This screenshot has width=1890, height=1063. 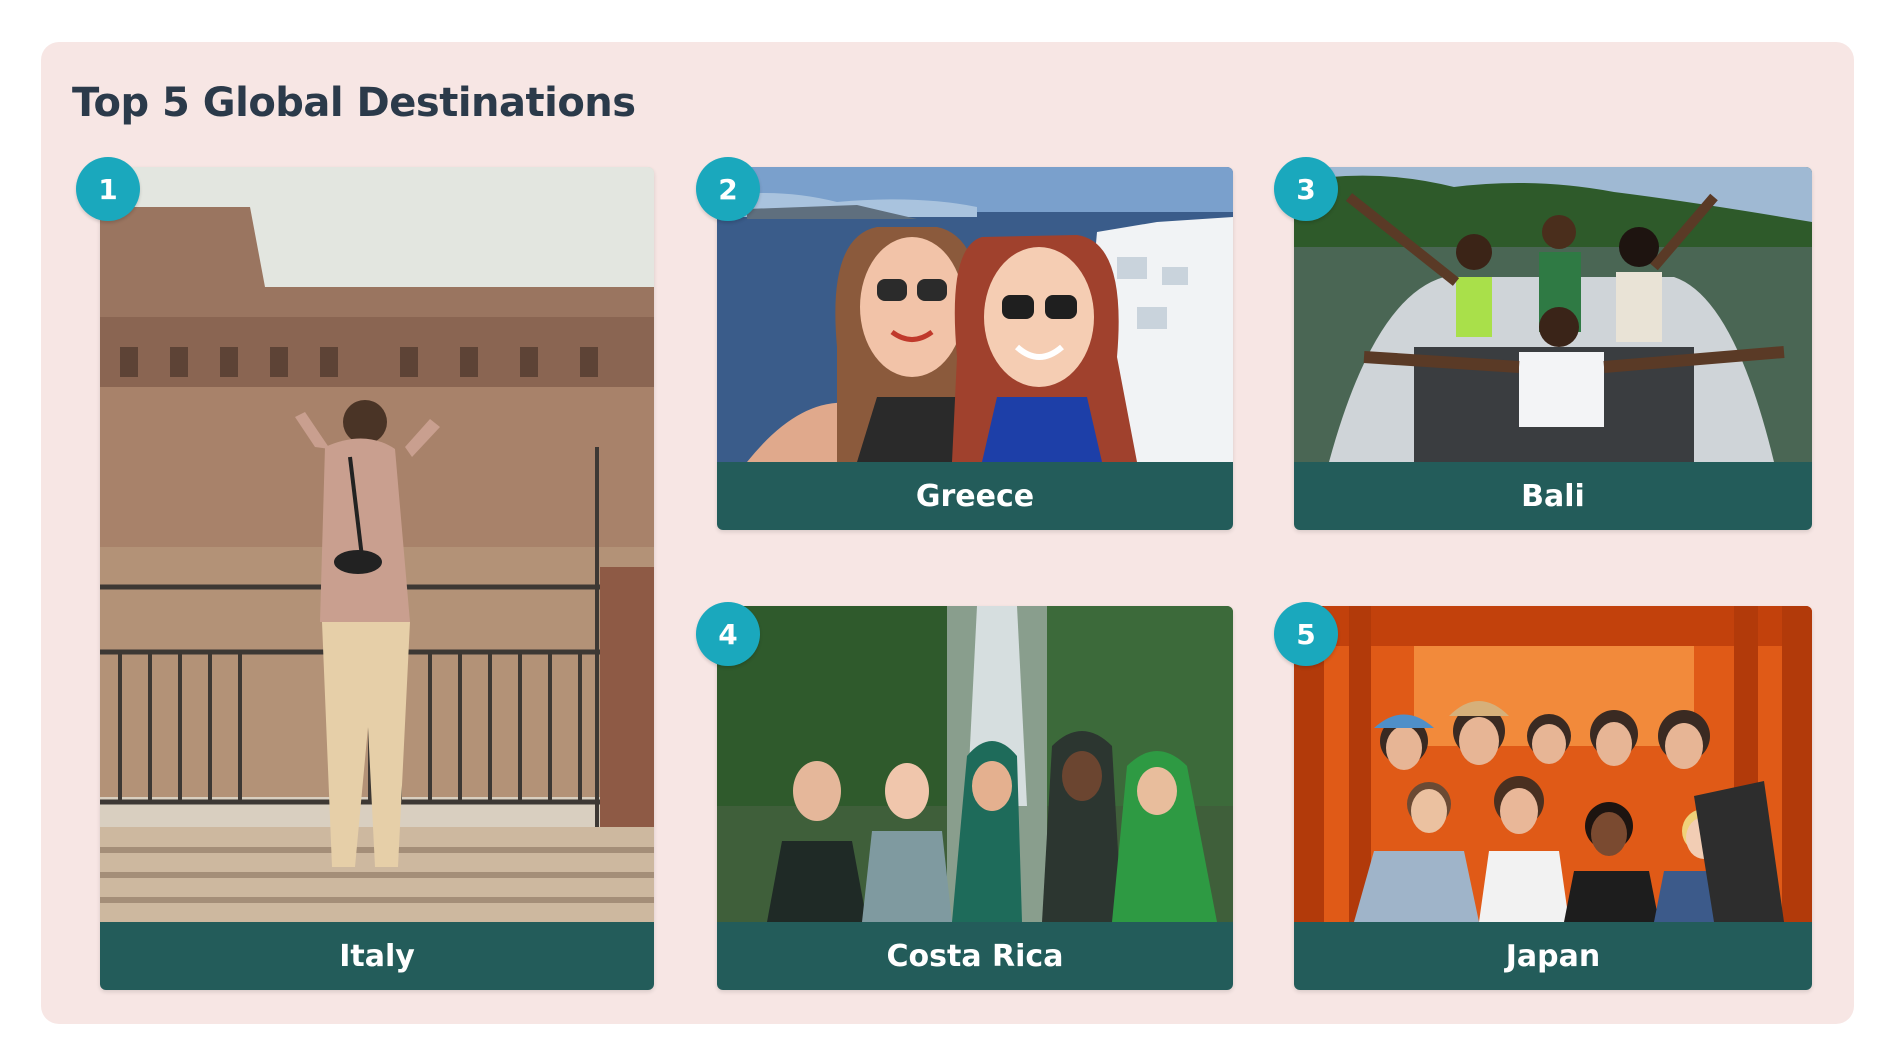 I want to click on destination-card-costa-rica: Costa Rica, so click(x=975, y=798).